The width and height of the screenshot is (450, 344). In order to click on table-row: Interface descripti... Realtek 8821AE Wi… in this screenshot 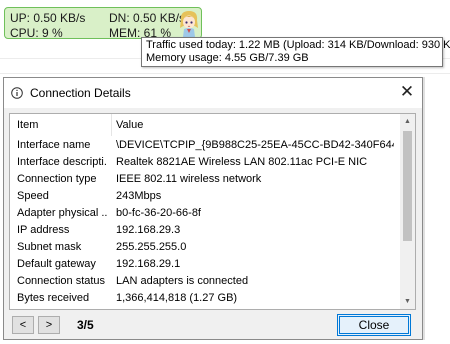, I will do `click(206, 162)`.